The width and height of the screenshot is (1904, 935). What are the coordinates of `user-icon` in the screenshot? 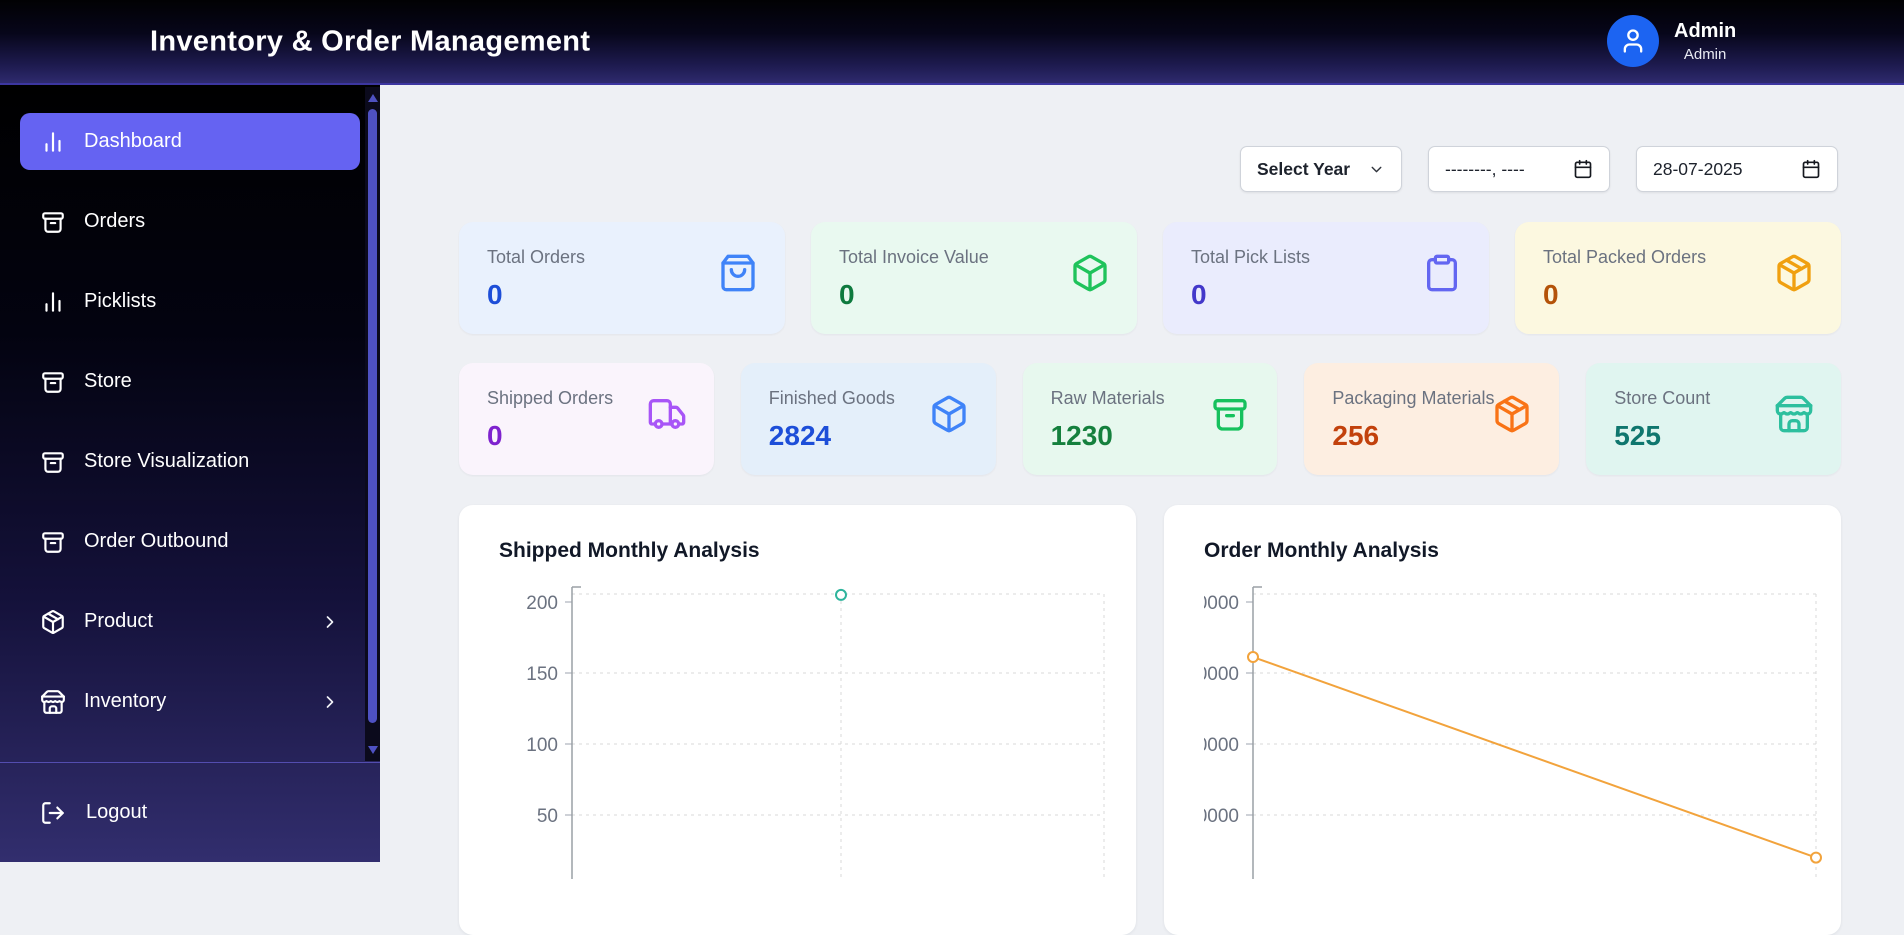 It's located at (1633, 41).